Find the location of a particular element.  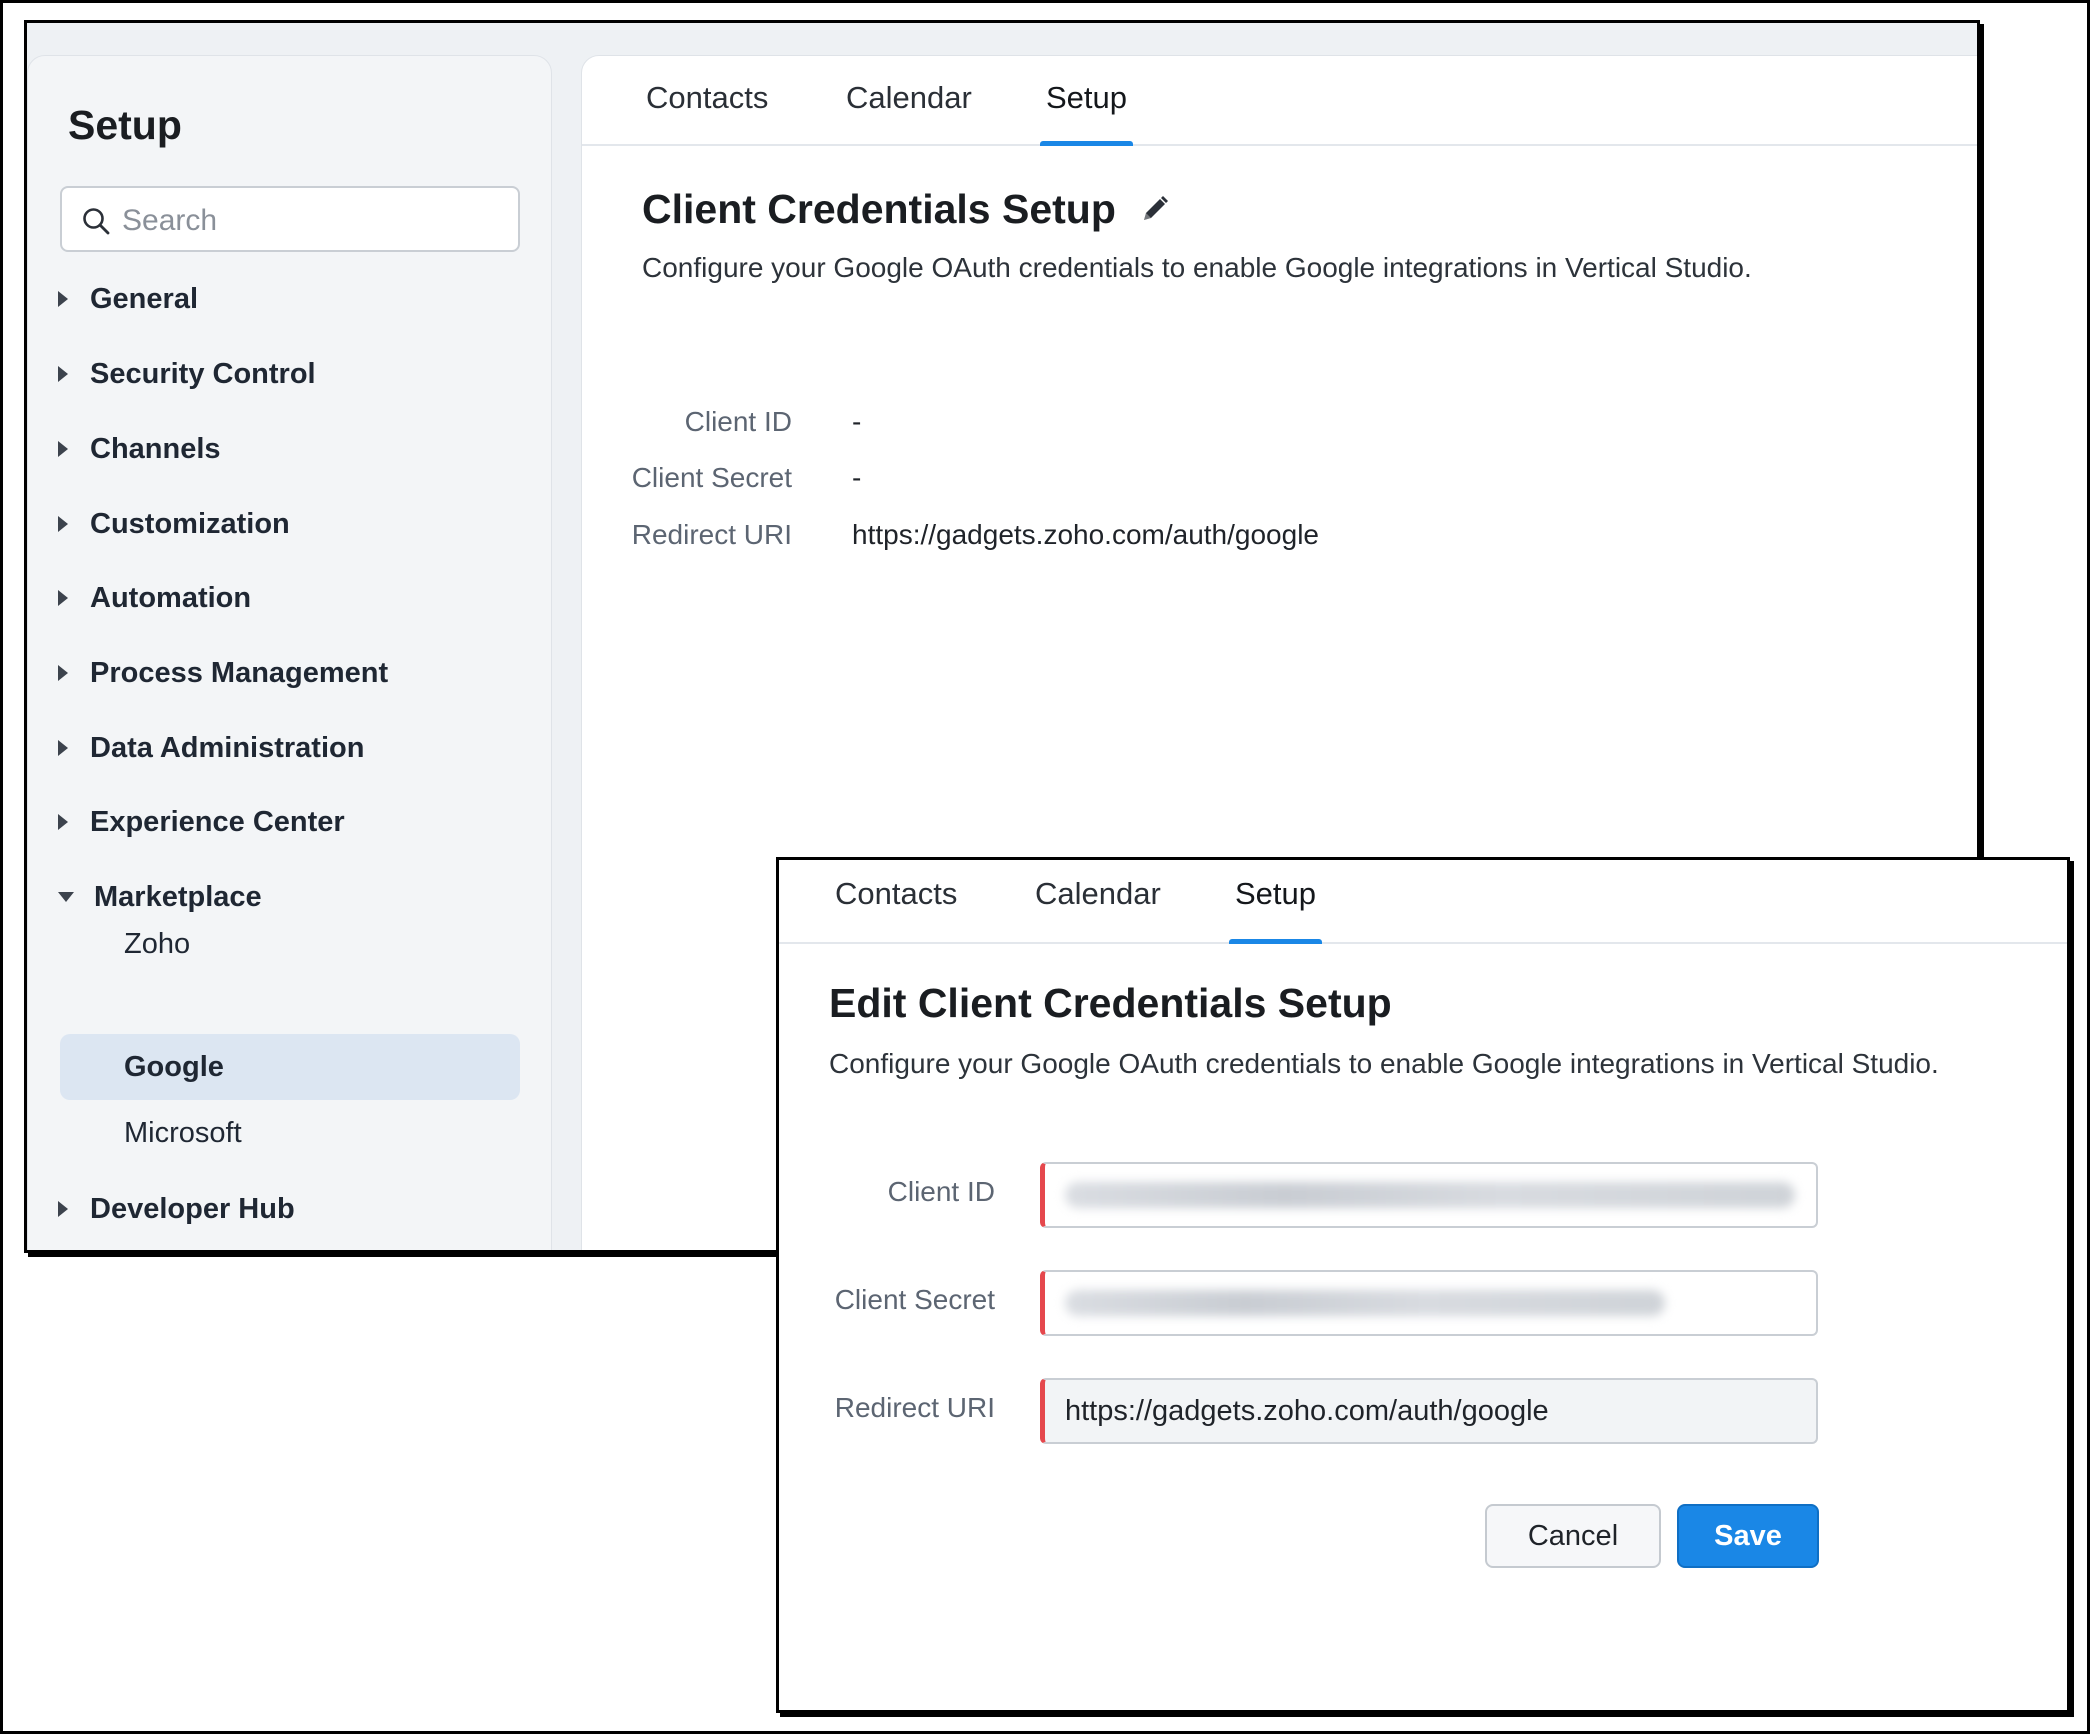

search-input: Search is located at coordinates (290, 219).